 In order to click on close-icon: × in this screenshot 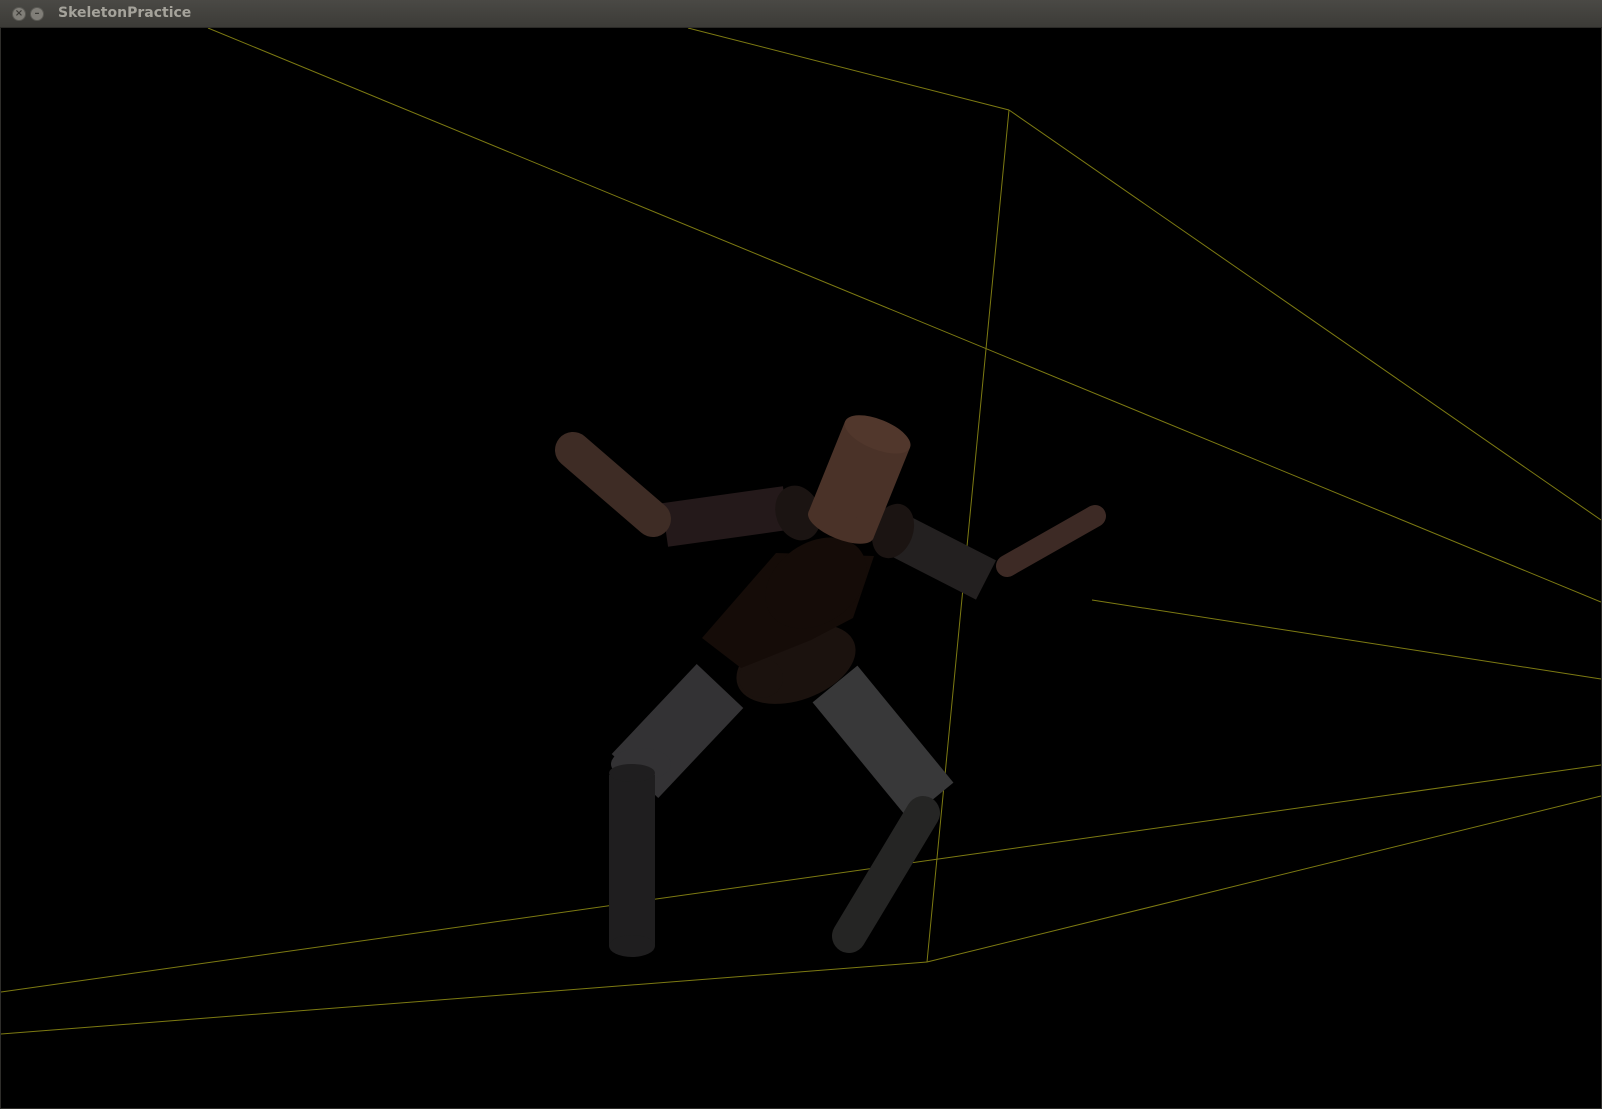, I will do `click(19, 13)`.